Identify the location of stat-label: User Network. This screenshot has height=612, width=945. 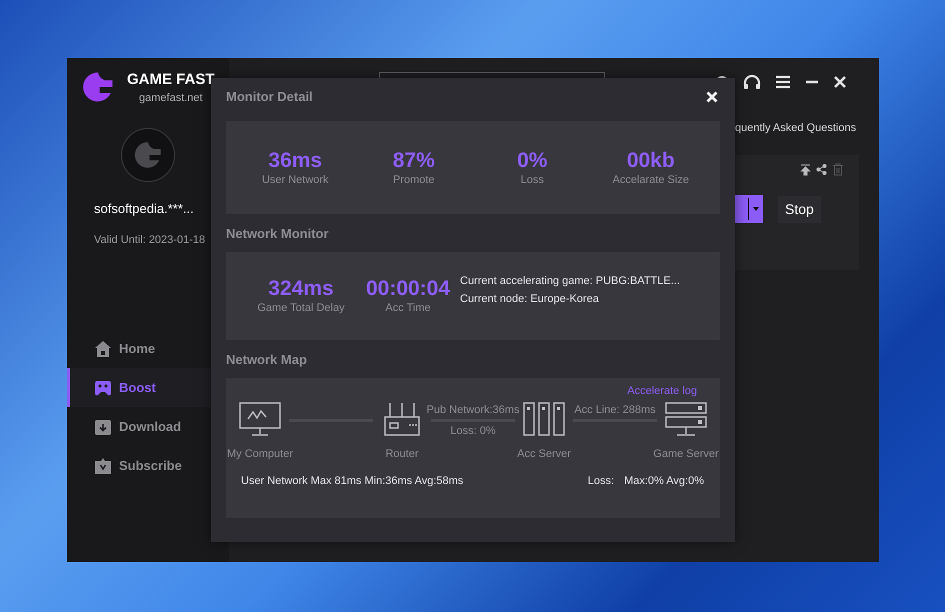
(295, 179).